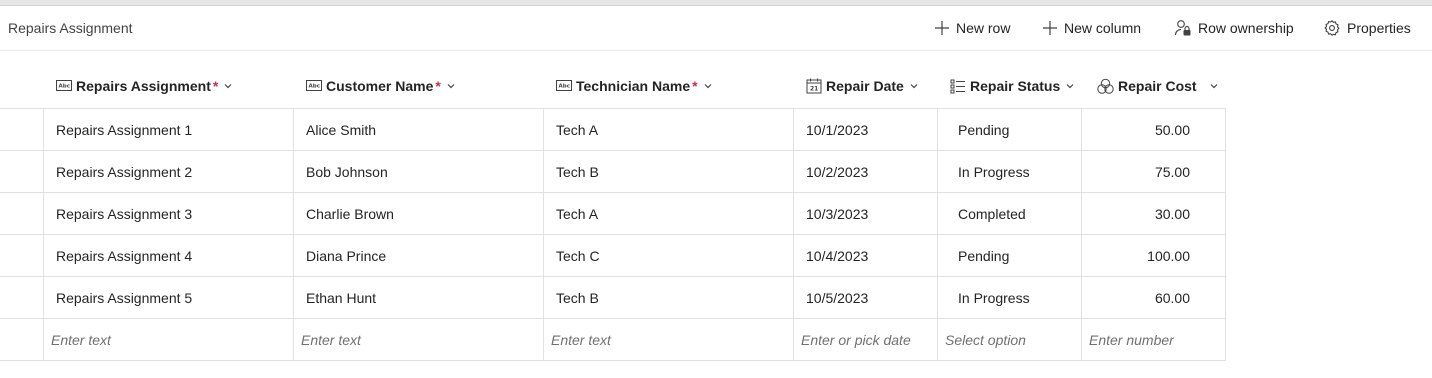 The image size is (1432, 378). Describe the element at coordinates (124, 256) in the screenshot. I see `table-cell: Repairs Assignment 4` at that location.